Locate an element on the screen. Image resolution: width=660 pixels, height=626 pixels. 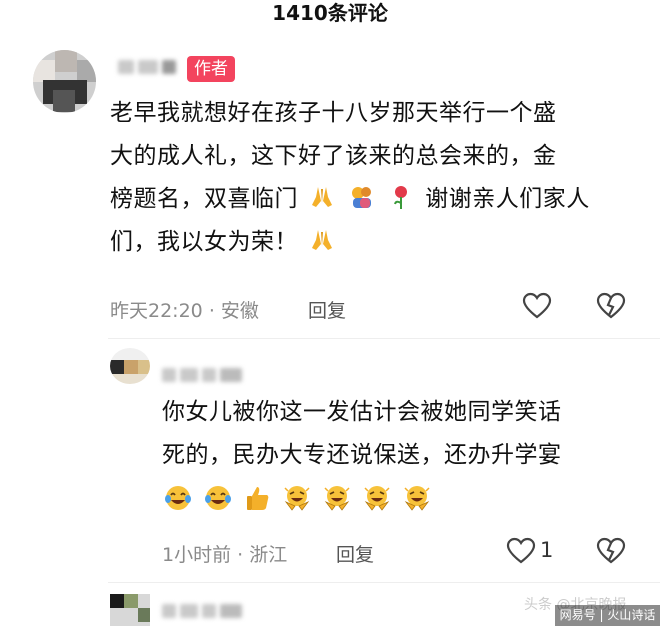
author-badge: 作者 is located at coordinates (211, 69).